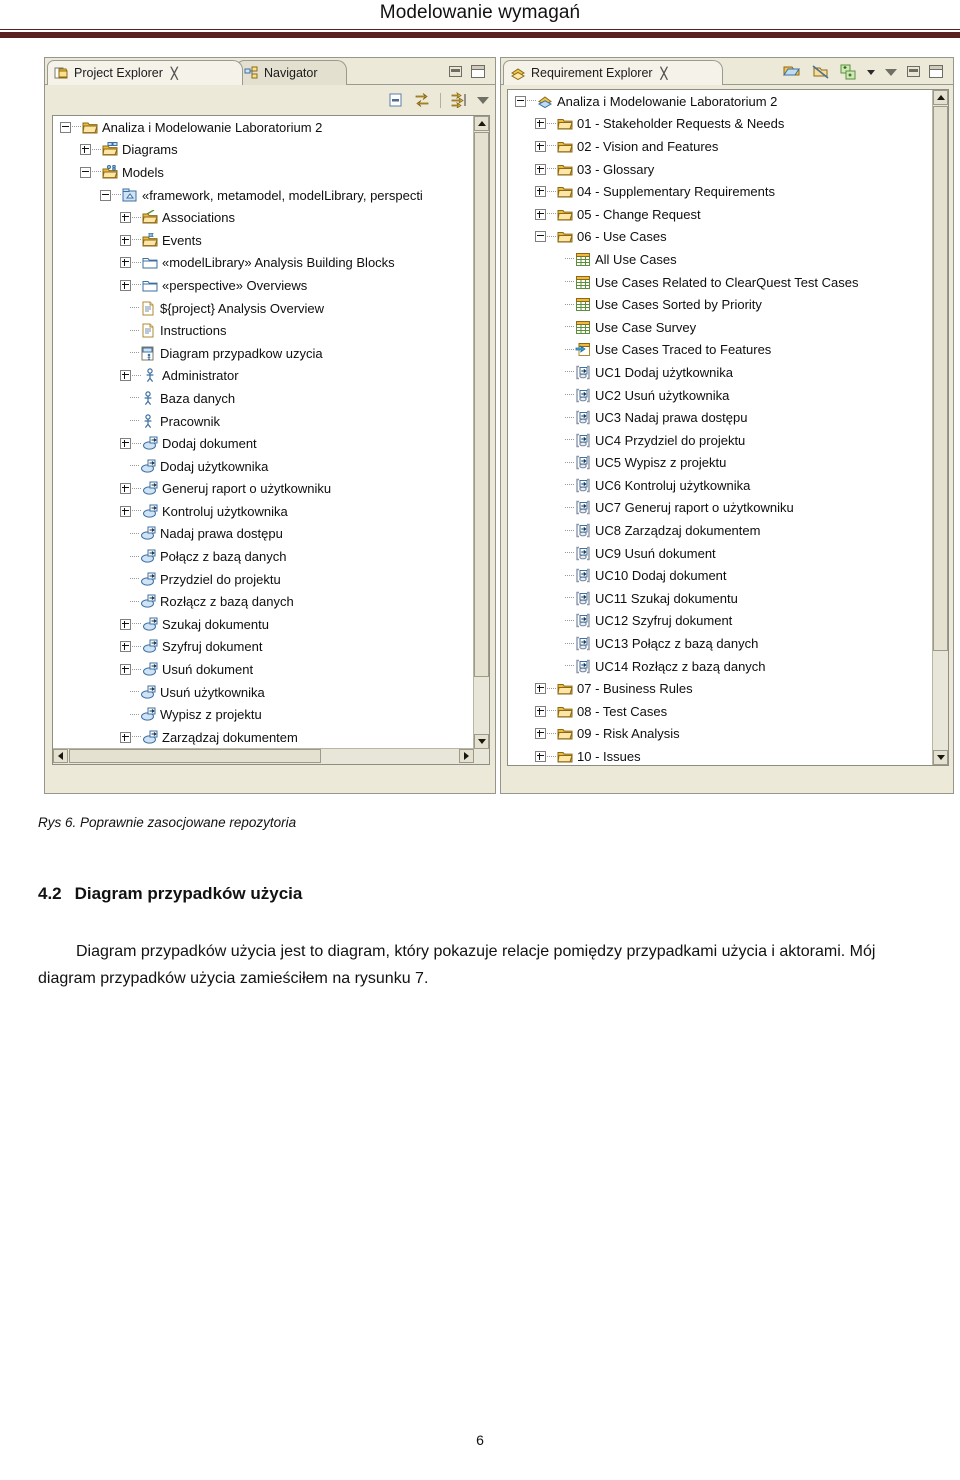 Image resolution: width=960 pixels, height=1480 pixels. Describe the element at coordinates (720, 643) in the screenshot. I see `tree-row: UC13 Połącz z bazą danych` at that location.